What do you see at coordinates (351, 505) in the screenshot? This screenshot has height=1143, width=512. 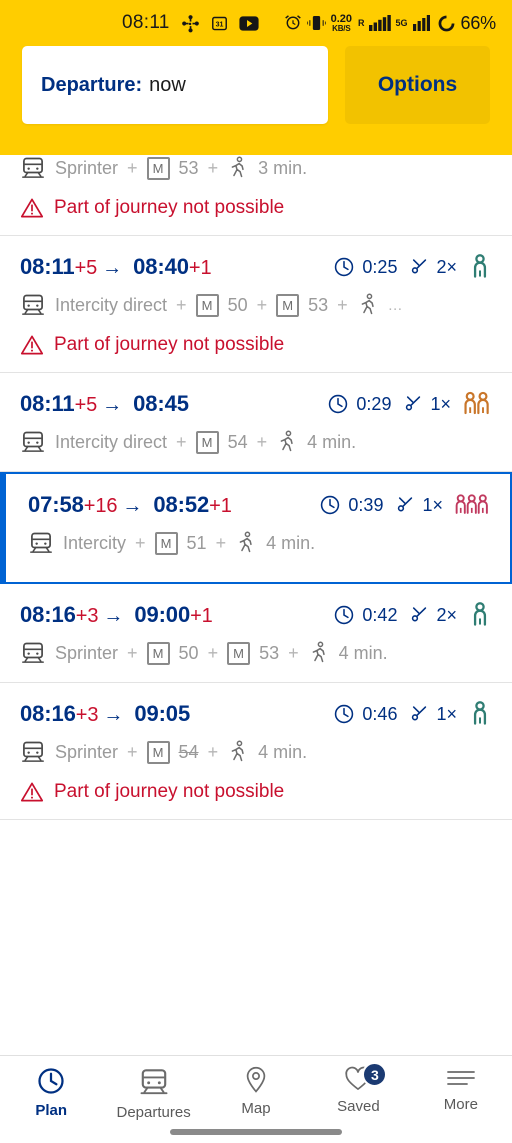 I see `journey-duration: 0:39` at bounding box center [351, 505].